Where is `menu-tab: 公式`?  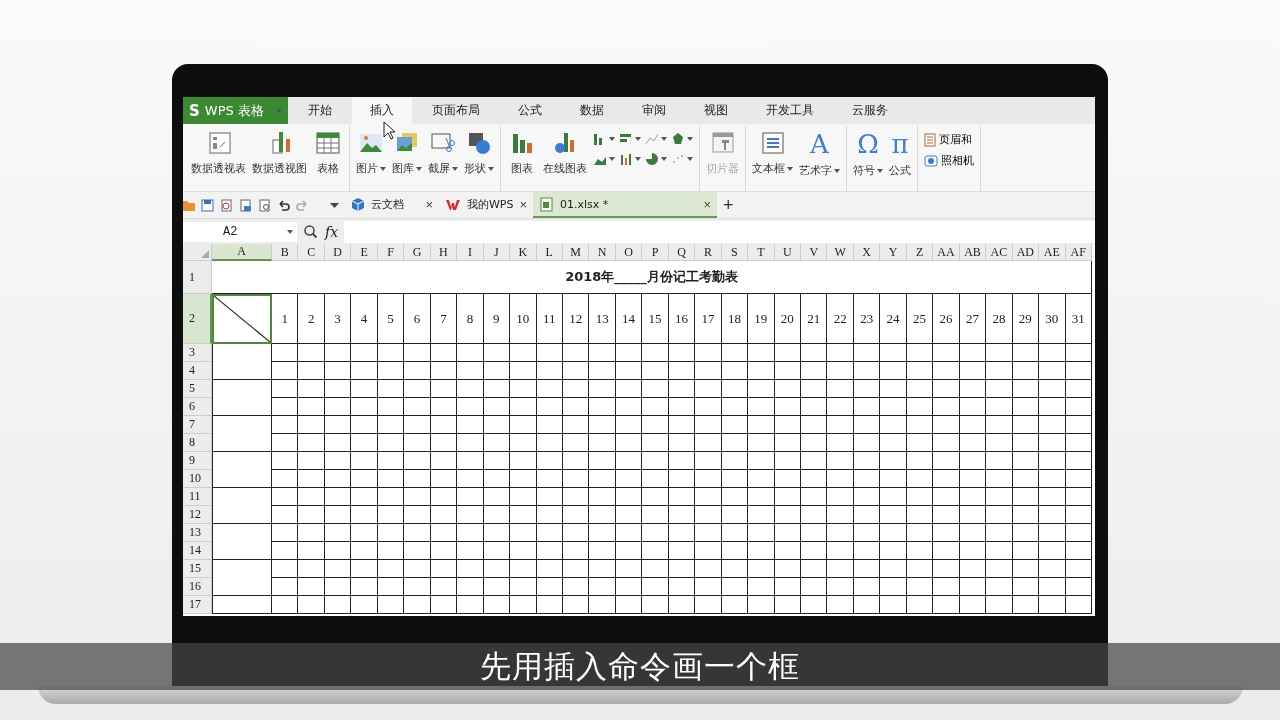 menu-tab: 公式 is located at coordinates (530, 110).